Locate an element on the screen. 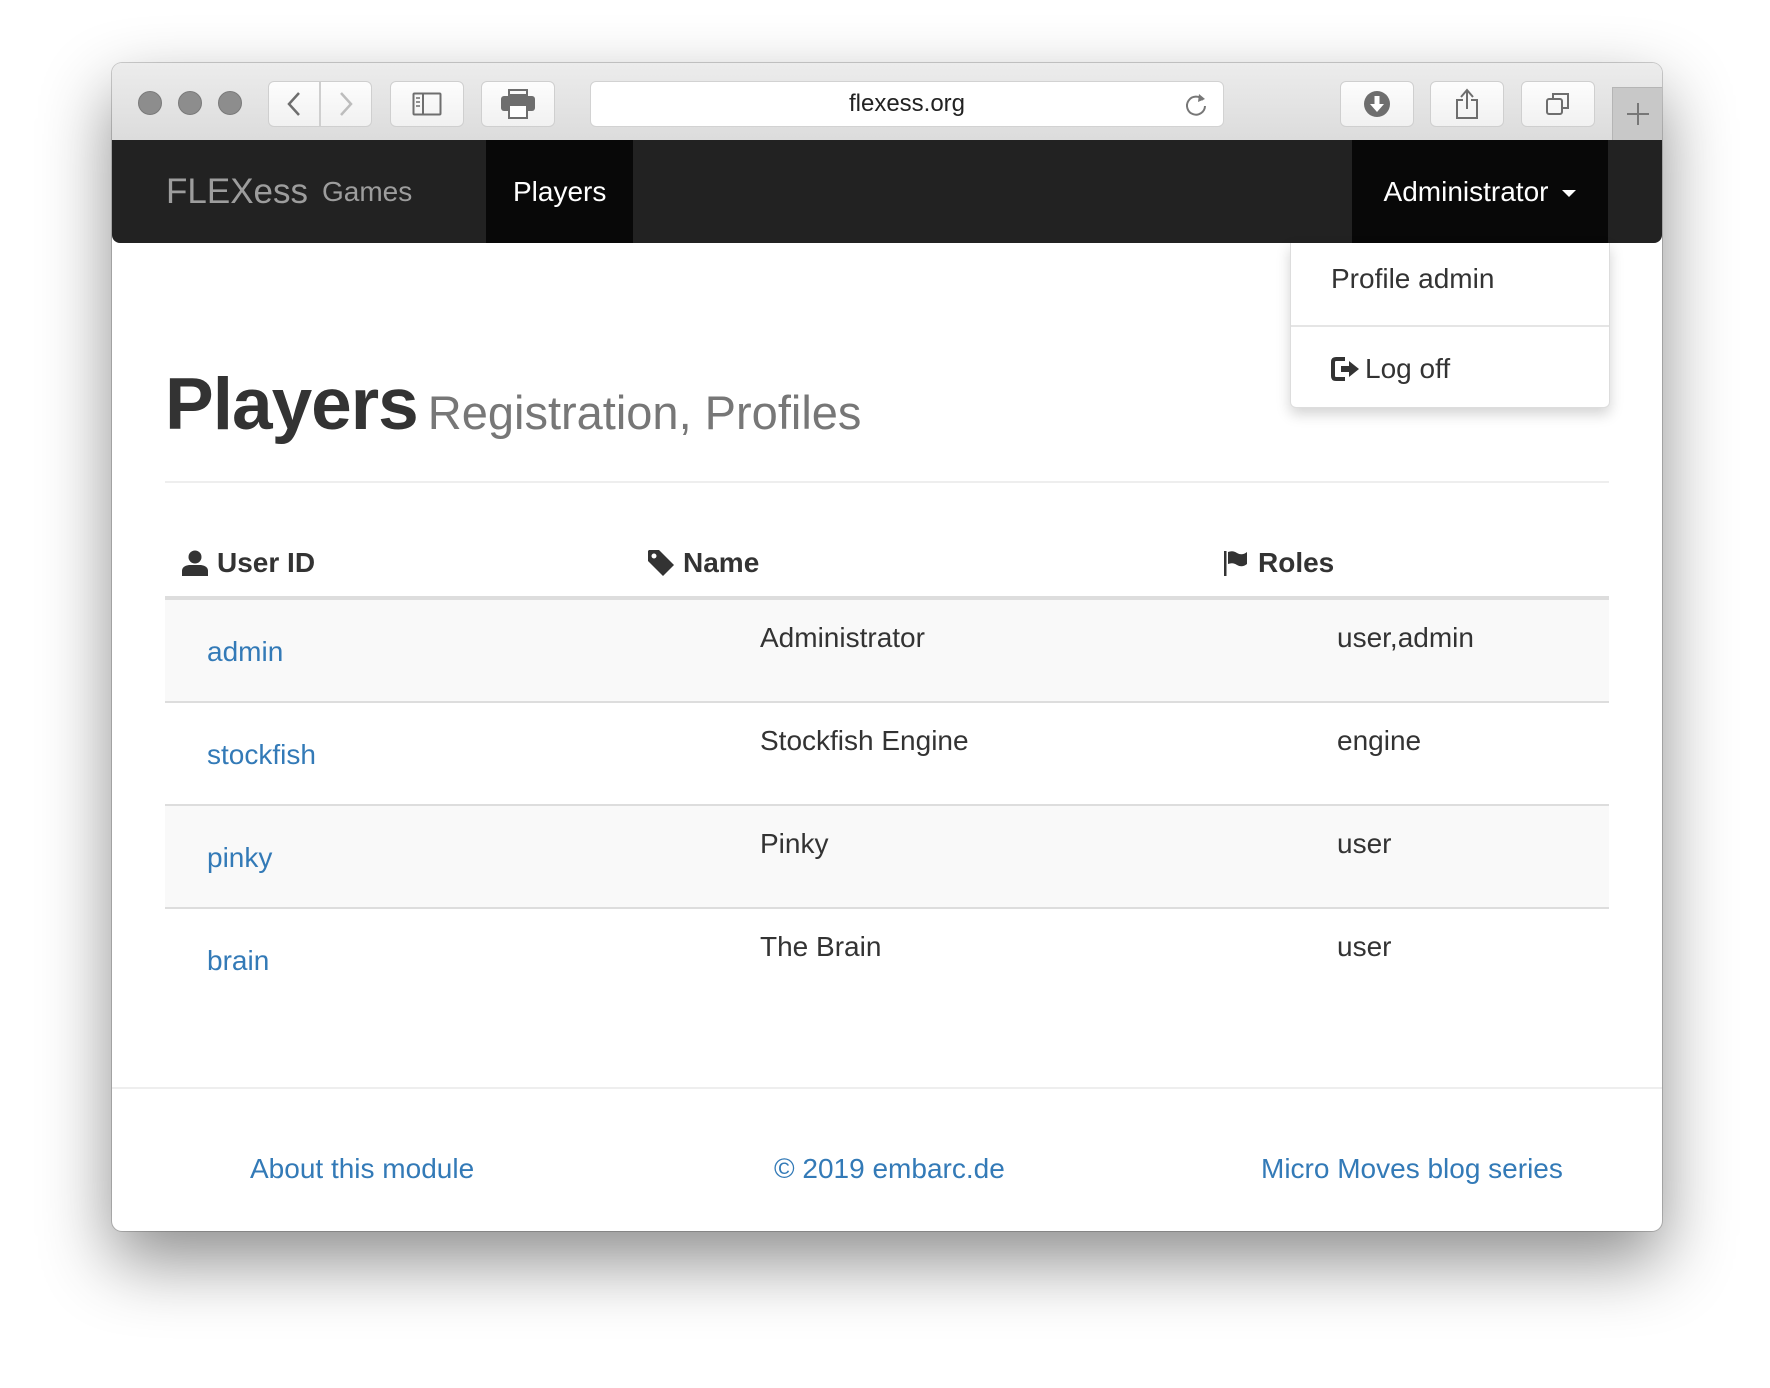  dropdown-divider is located at coordinates (1450, 326).